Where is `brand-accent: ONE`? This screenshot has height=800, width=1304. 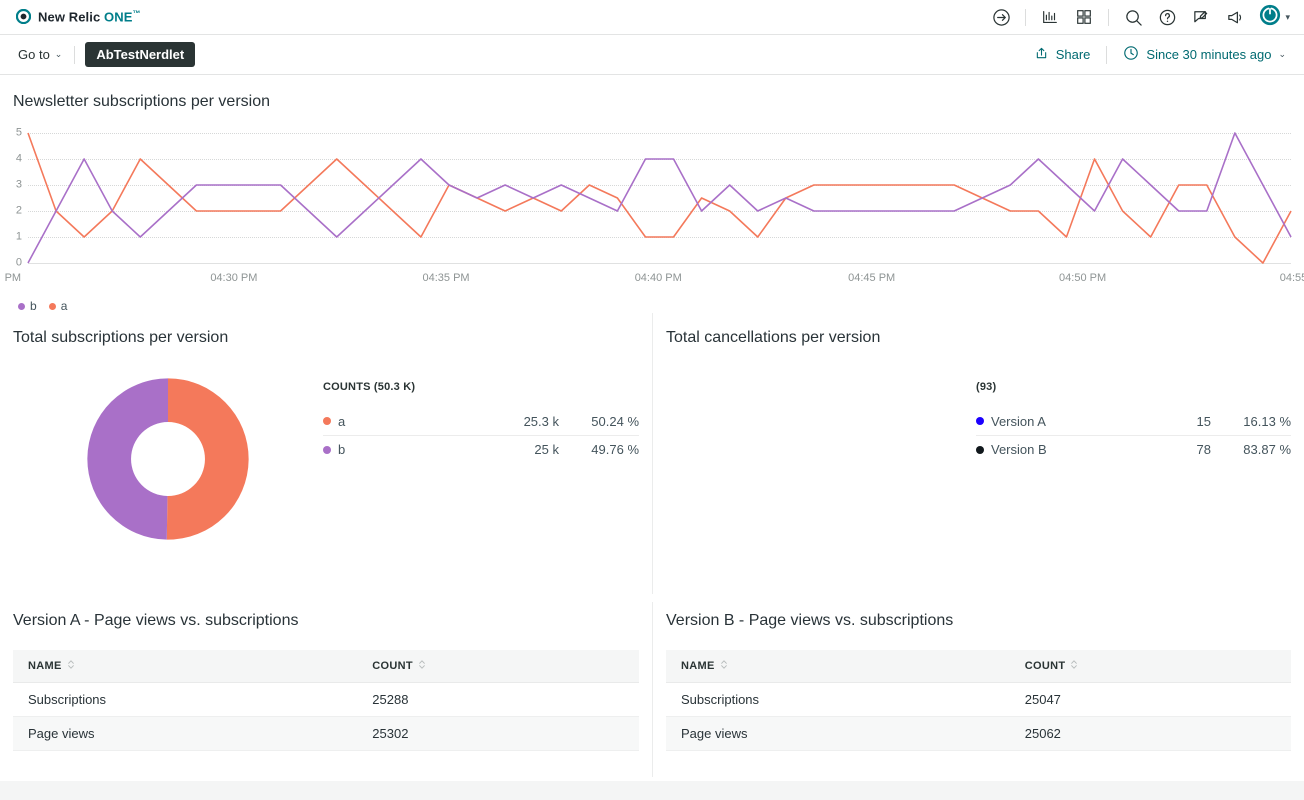 brand-accent: ONE is located at coordinates (118, 17).